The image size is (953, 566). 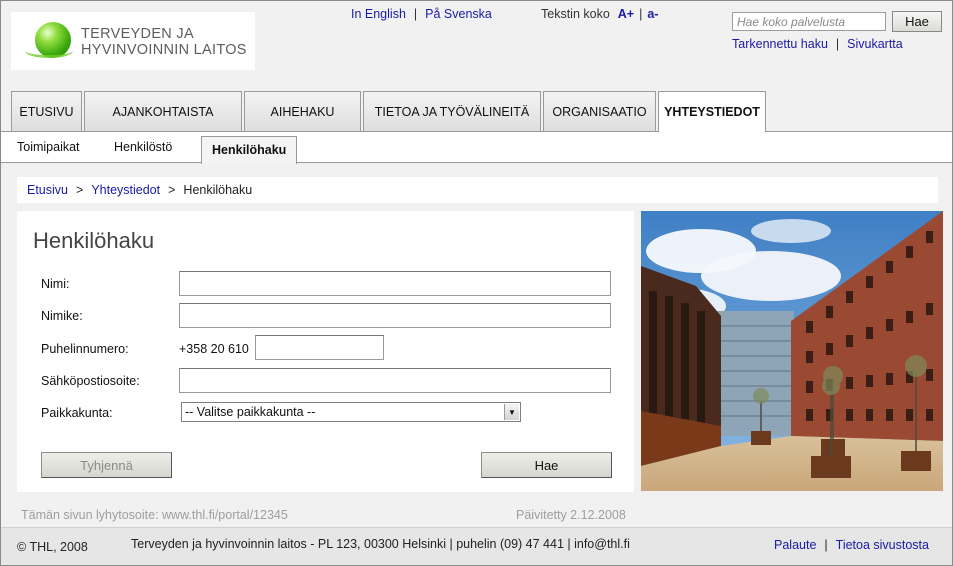 What do you see at coordinates (164, 42) in the screenshot?
I see `logo-text: TERVEYDEN JA HYVINVOINNIN LAITOS` at bounding box center [164, 42].